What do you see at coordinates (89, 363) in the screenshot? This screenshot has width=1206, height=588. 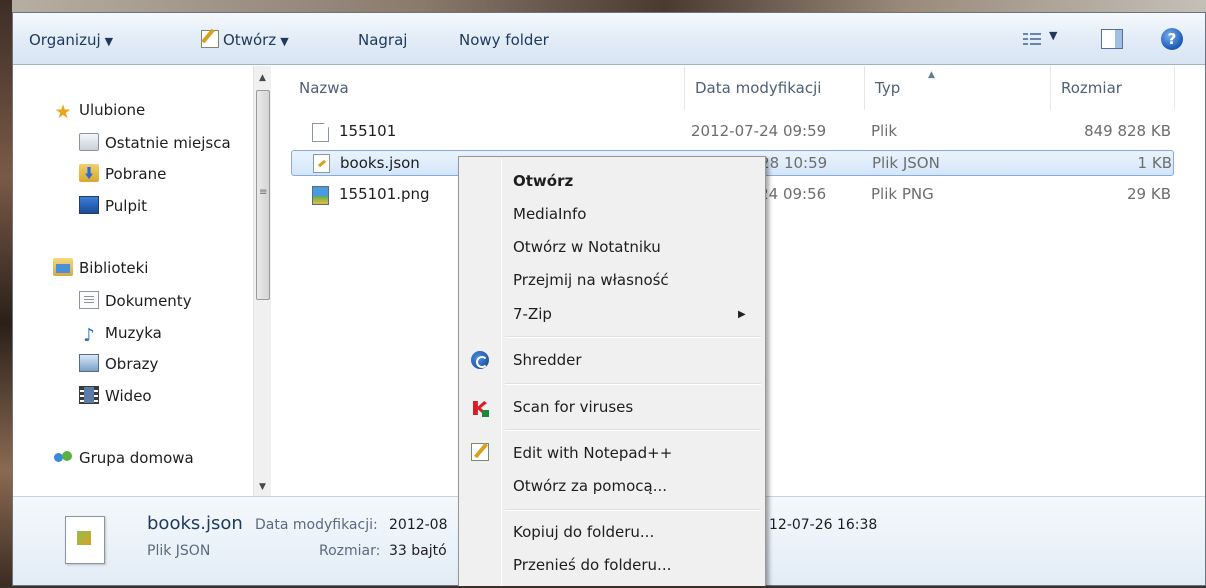 I see `pictures-icon` at bounding box center [89, 363].